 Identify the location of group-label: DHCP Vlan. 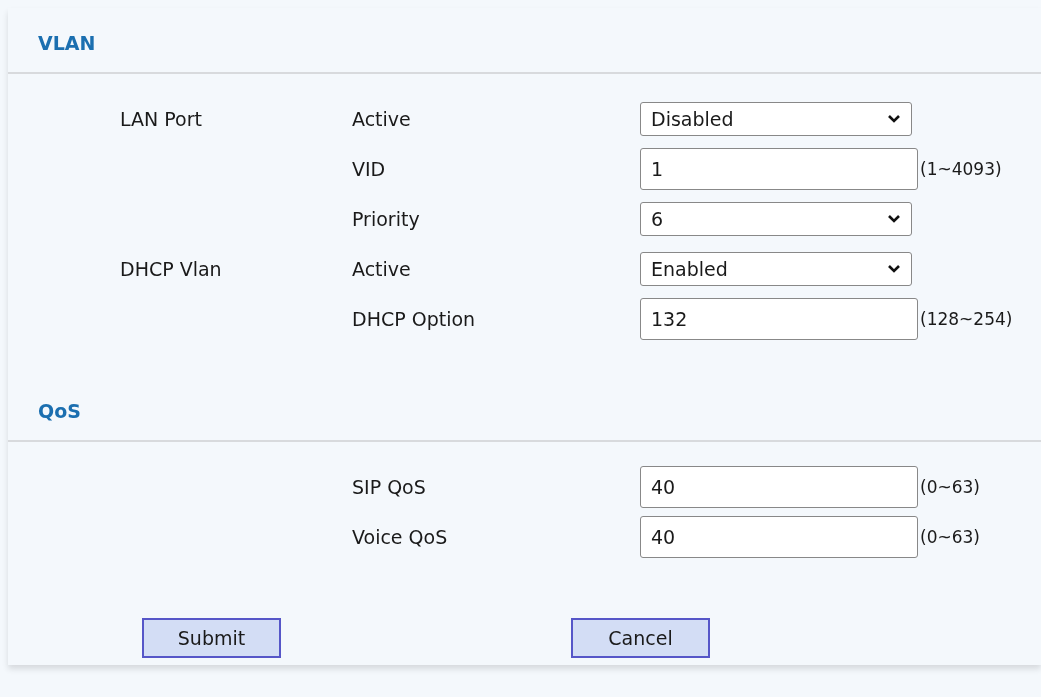
(171, 269).